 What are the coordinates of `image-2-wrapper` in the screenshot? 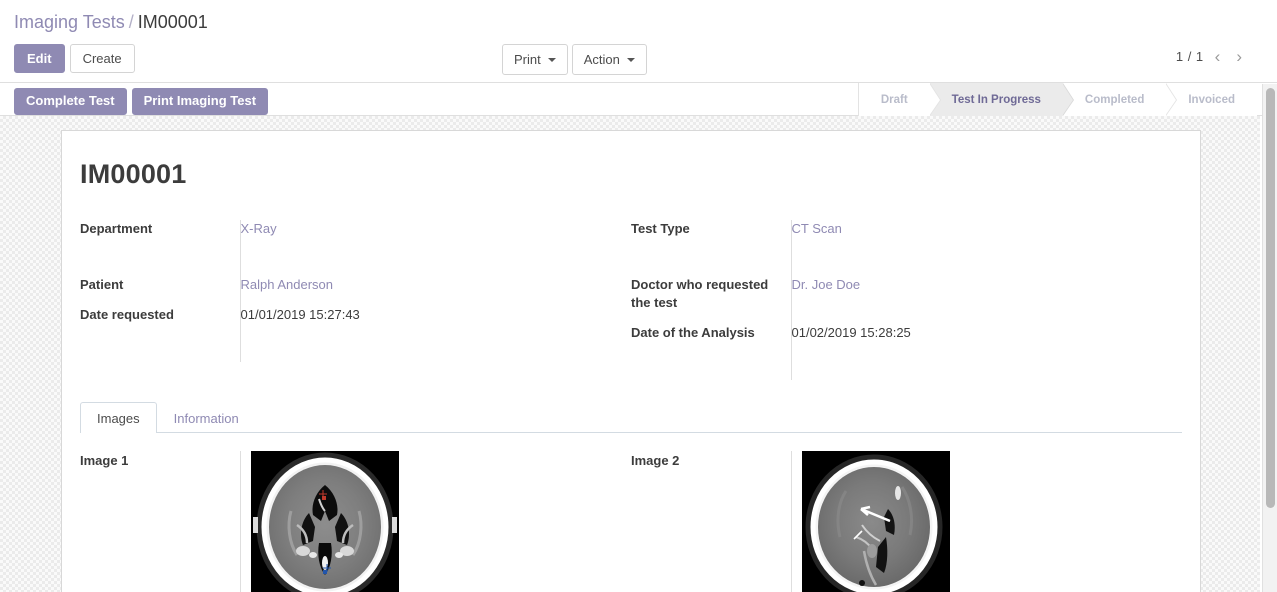 It's located at (870, 521).